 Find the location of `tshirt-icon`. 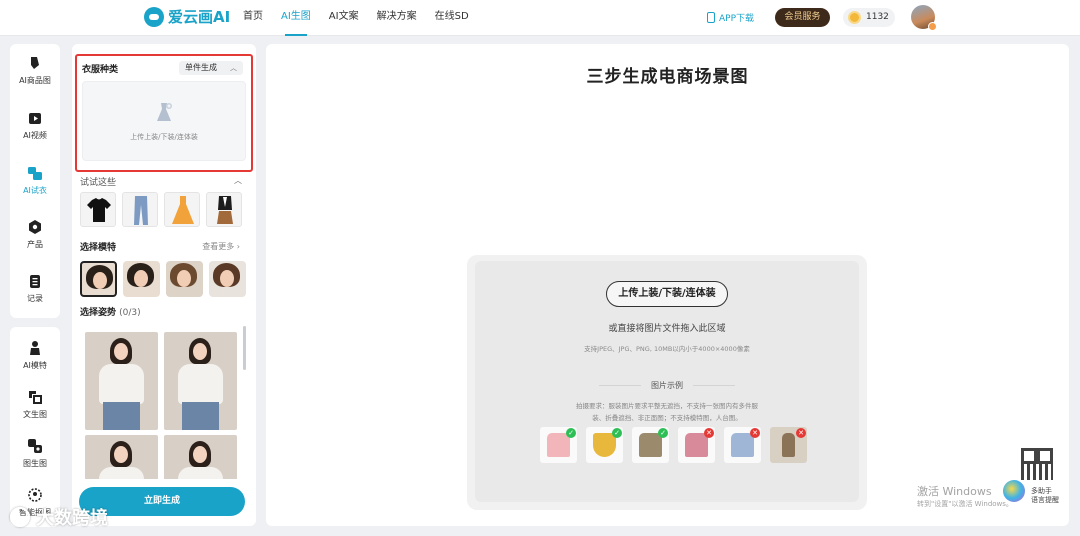

tshirt-icon is located at coordinates (99, 210).